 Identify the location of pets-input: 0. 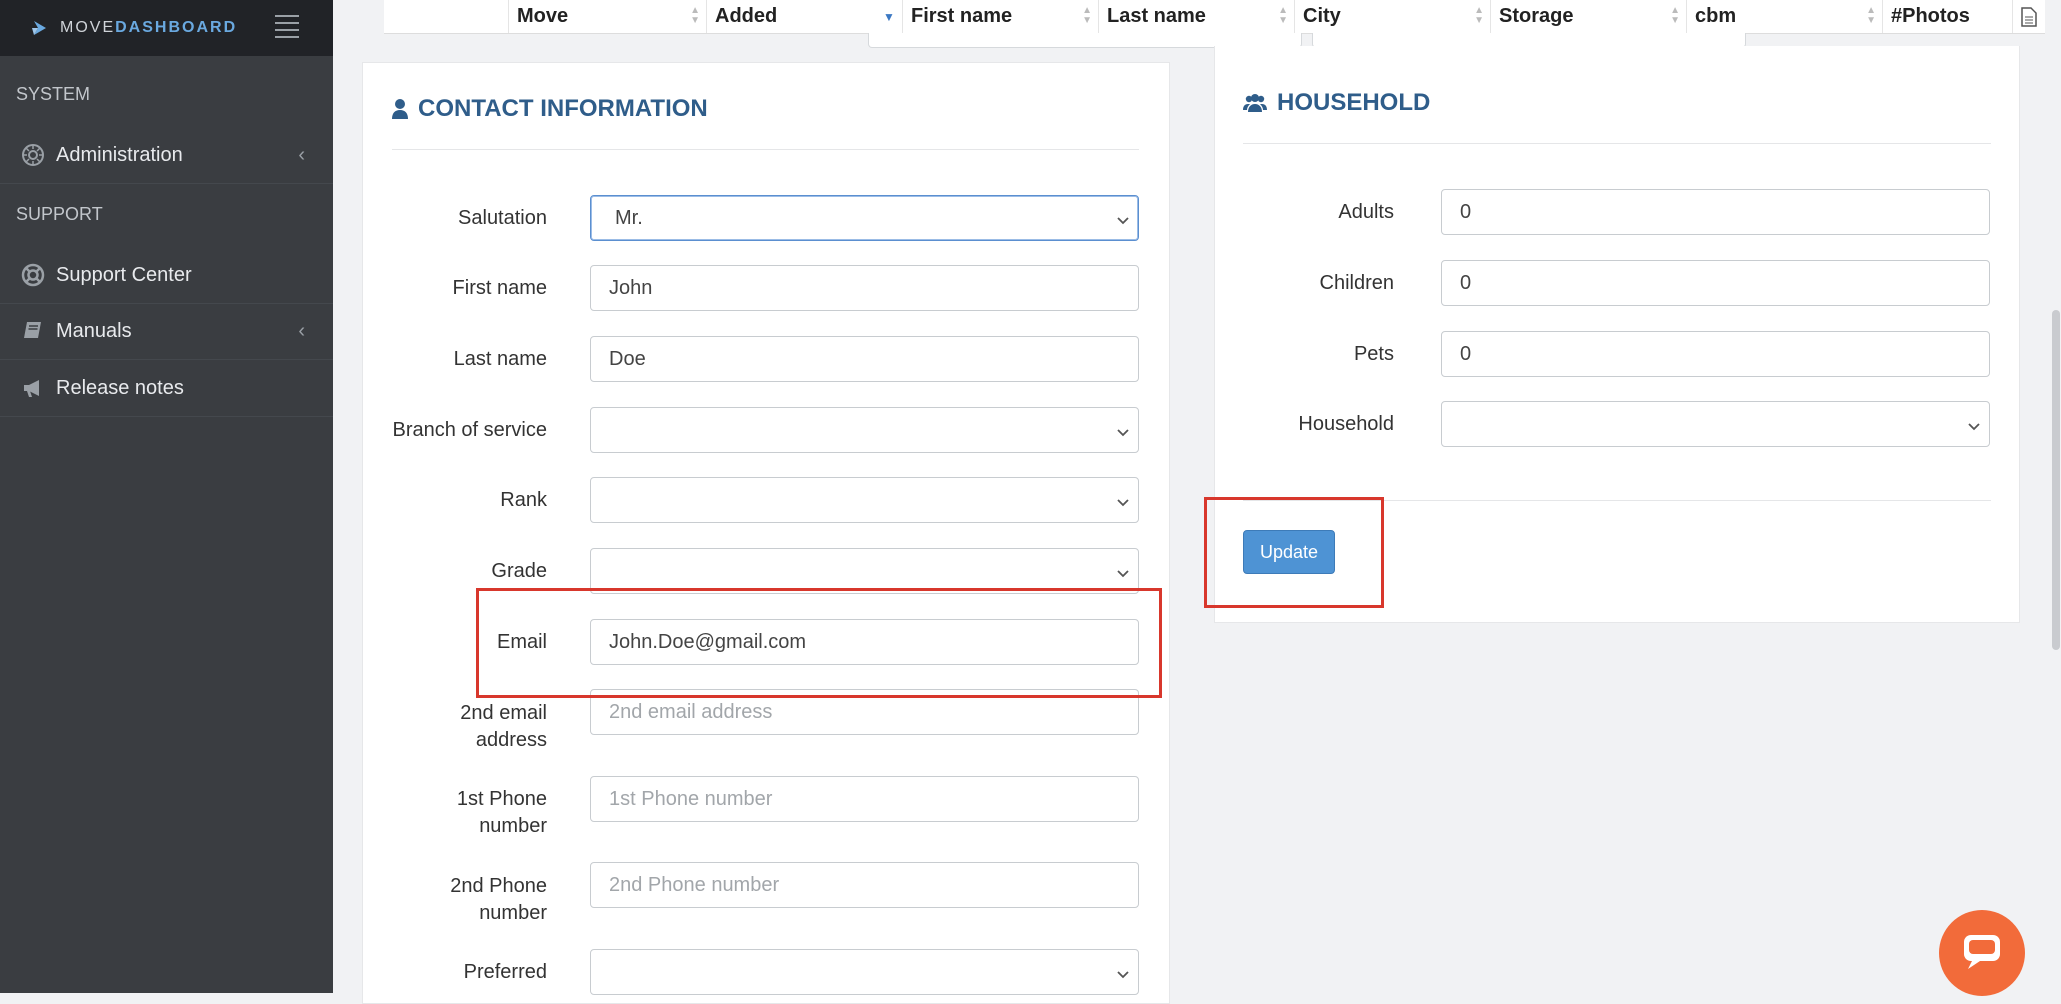
(1715, 354).